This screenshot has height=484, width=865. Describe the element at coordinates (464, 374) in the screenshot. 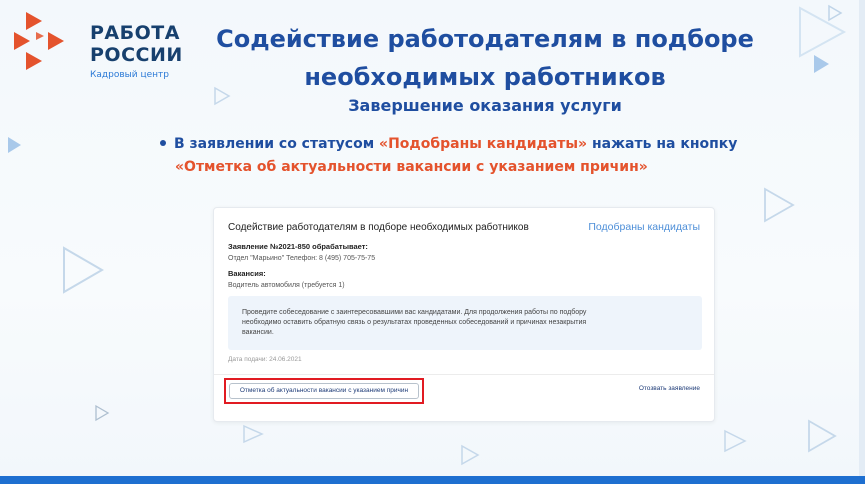

I see `card-divider` at that location.